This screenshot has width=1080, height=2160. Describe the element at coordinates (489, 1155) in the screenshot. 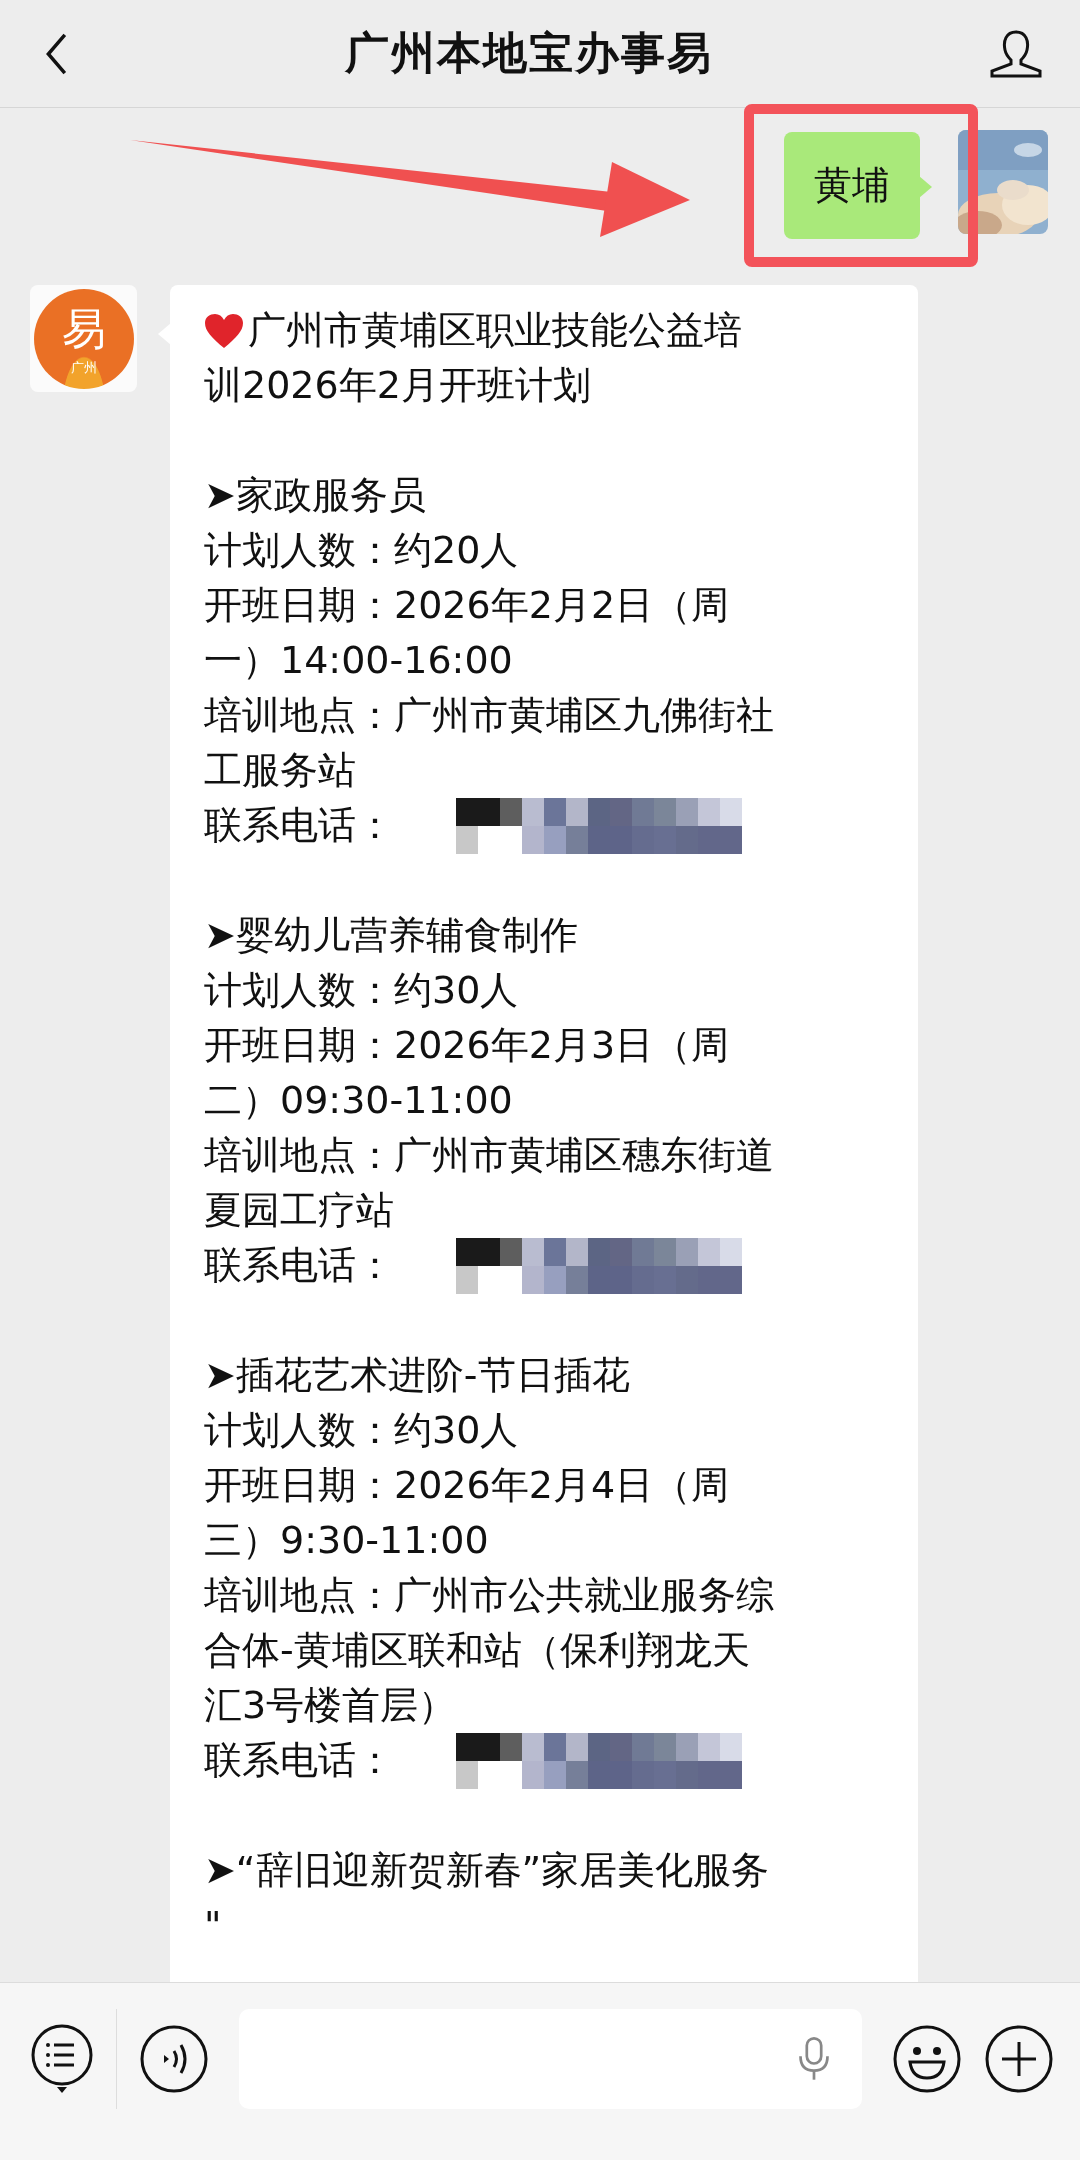

I see `message-text: 培训地点：广州市黄埔区穗东街道` at that location.